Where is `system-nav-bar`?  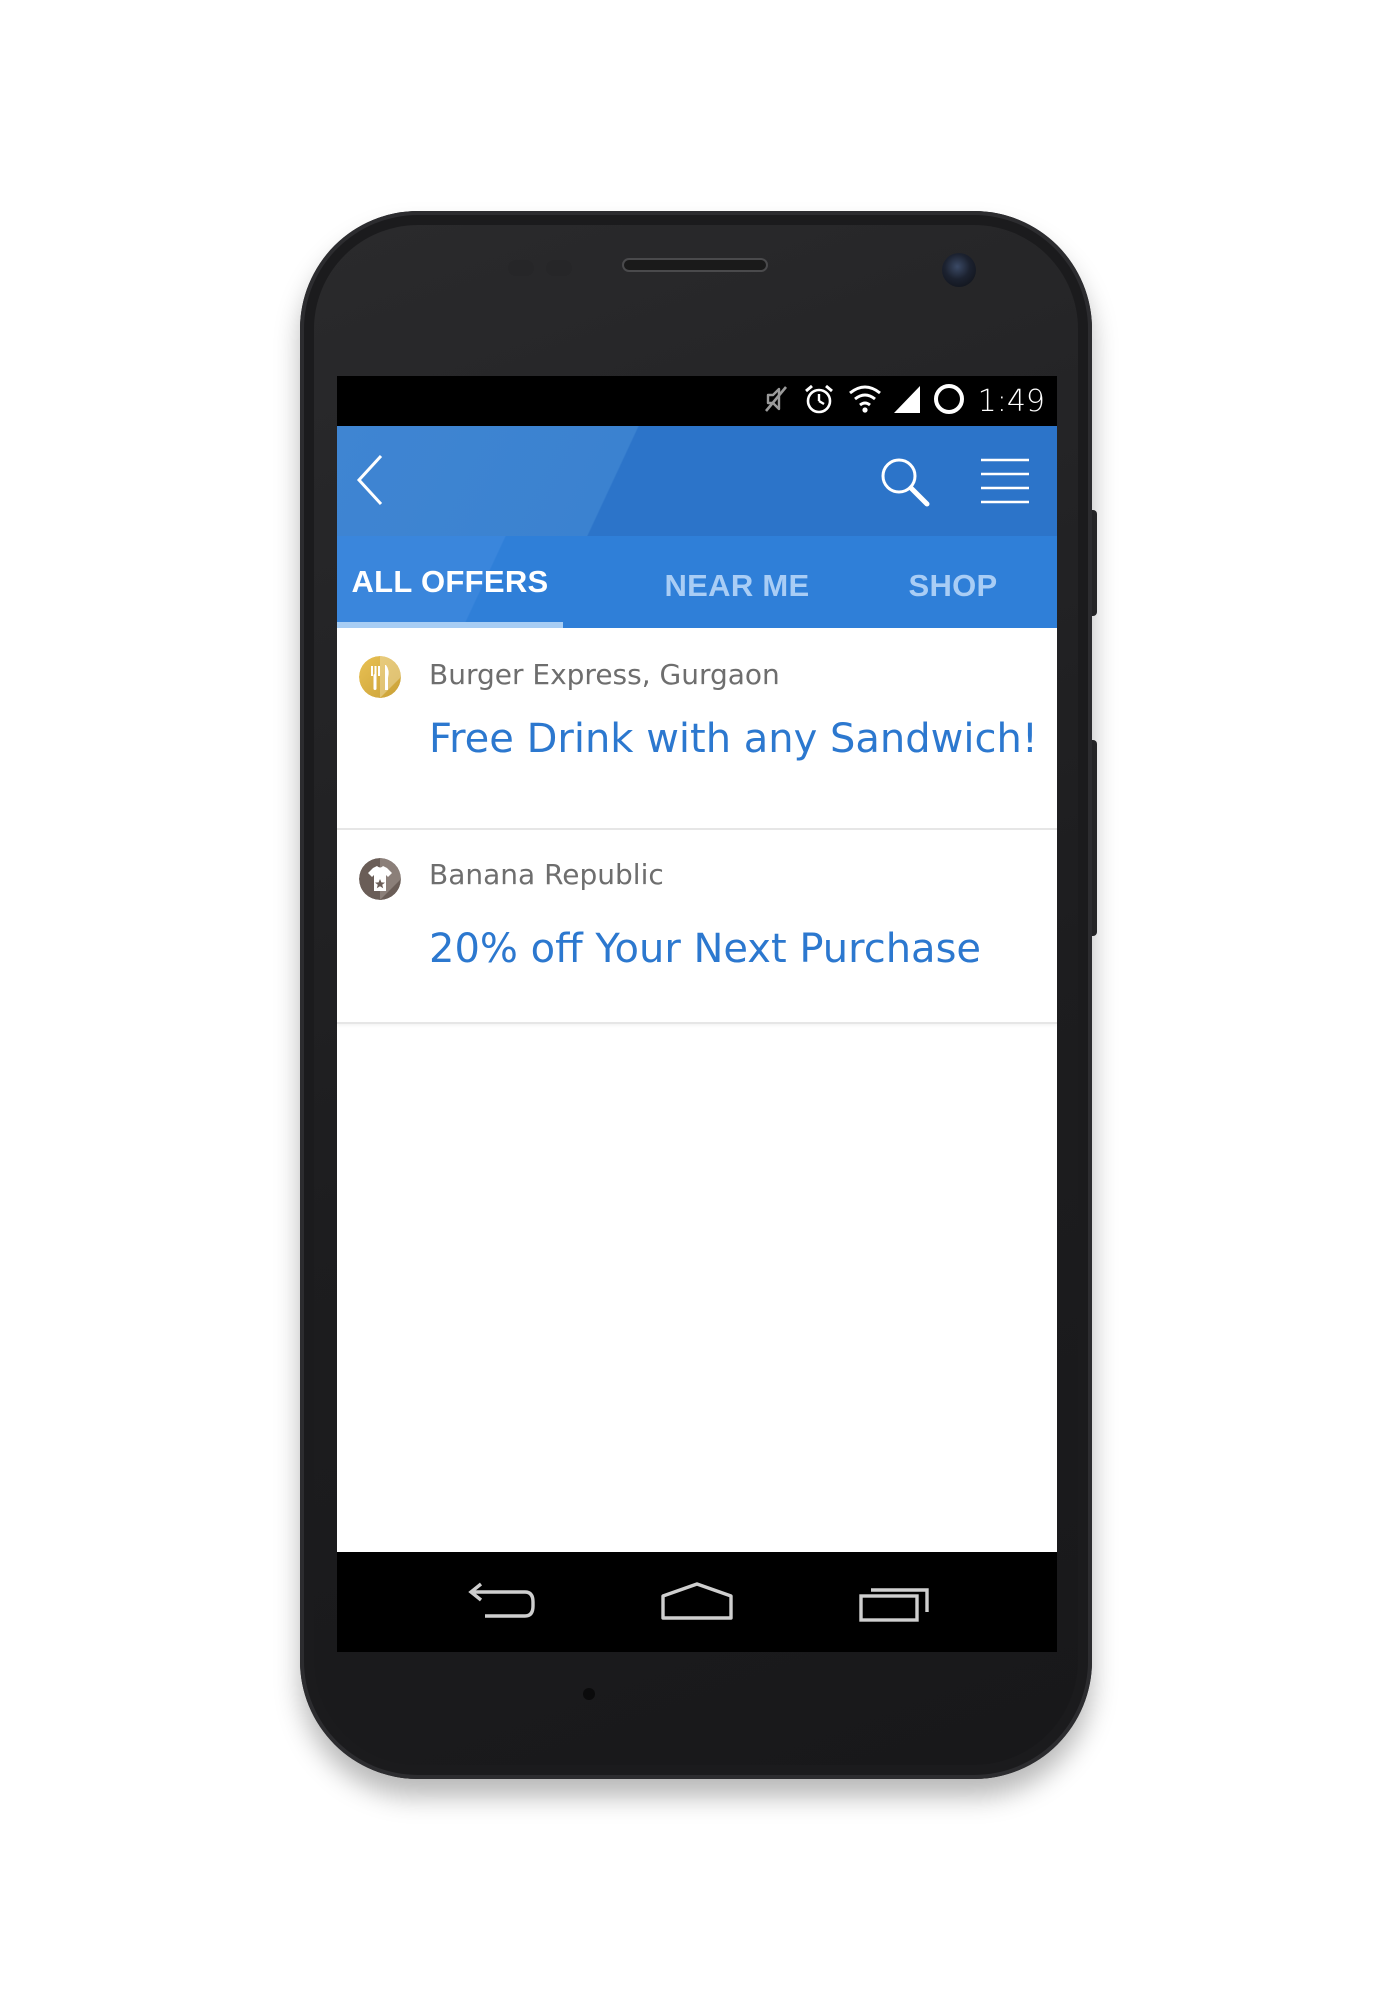
system-nav-bar is located at coordinates (697, 1602).